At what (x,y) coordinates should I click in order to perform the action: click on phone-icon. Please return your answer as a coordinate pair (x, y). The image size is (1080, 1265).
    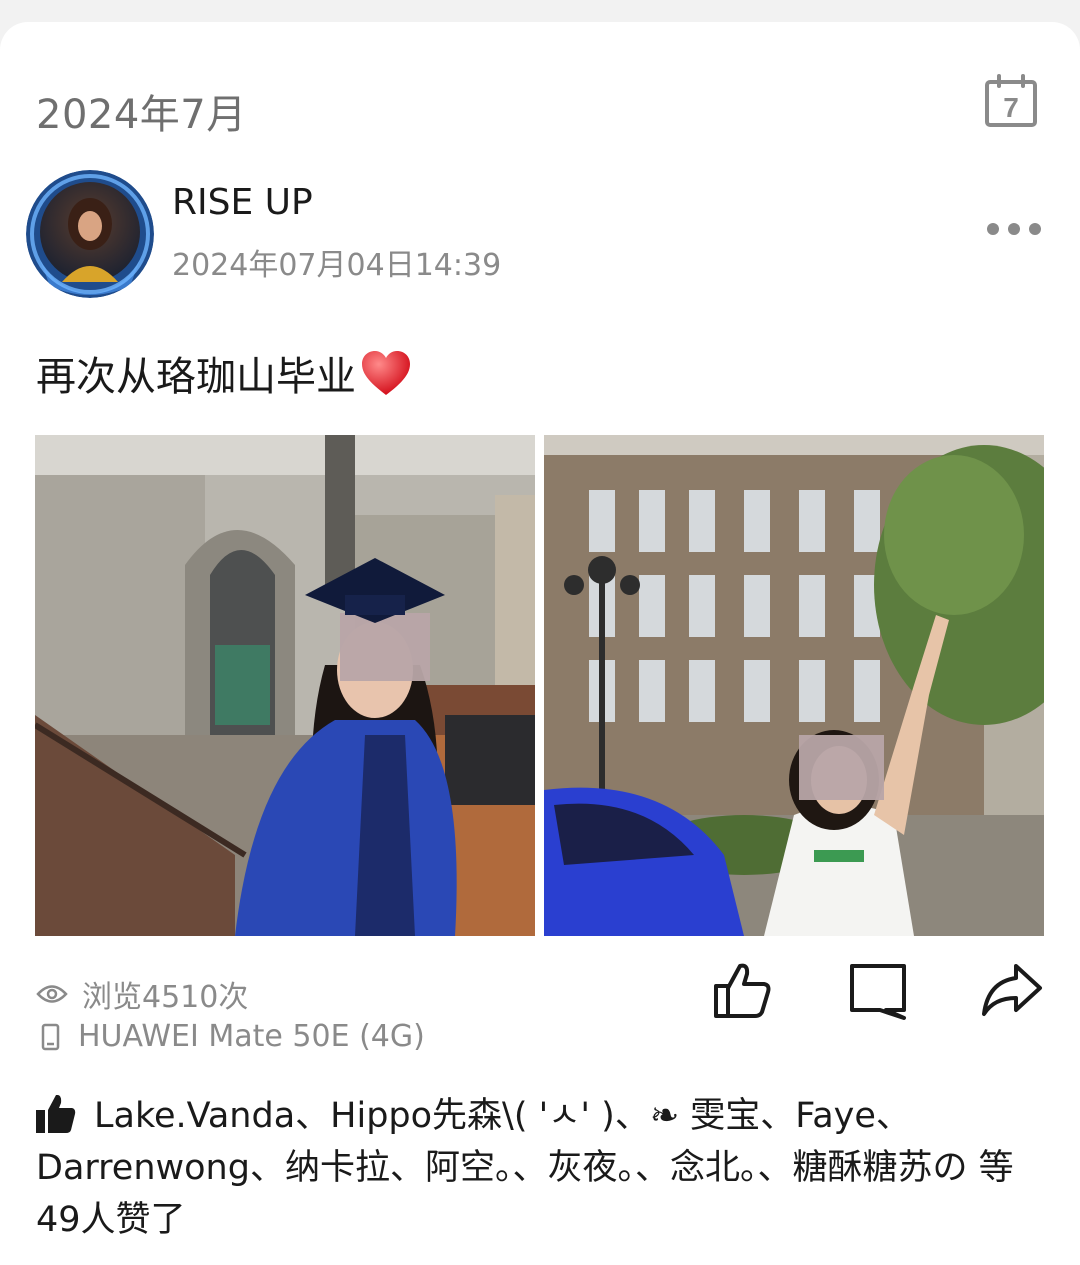
    Looking at the image, I should click on (50, 1036).